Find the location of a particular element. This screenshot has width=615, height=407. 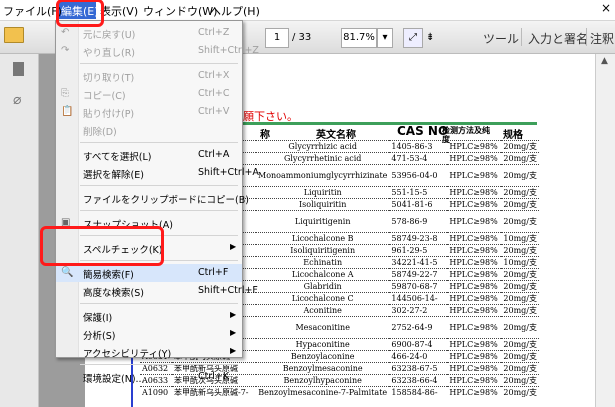

menu-item: 🔍 簡易検索(F) Ctrl+F is located at coordinates (149, 273).